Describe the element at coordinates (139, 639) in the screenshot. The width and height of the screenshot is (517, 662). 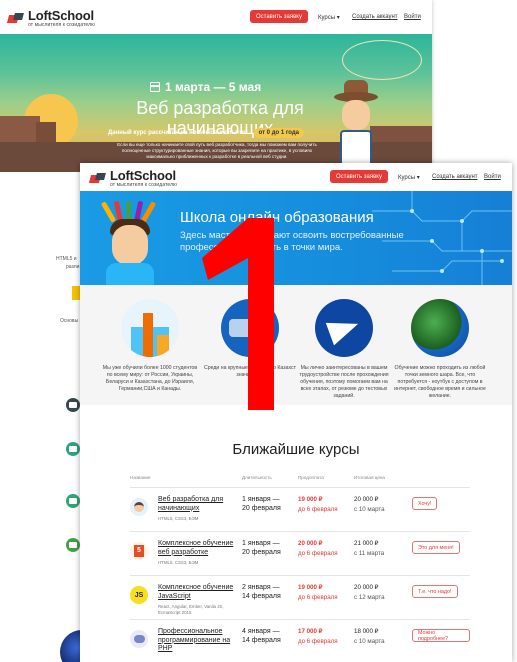
I see `php-elephant-icon` at that location.